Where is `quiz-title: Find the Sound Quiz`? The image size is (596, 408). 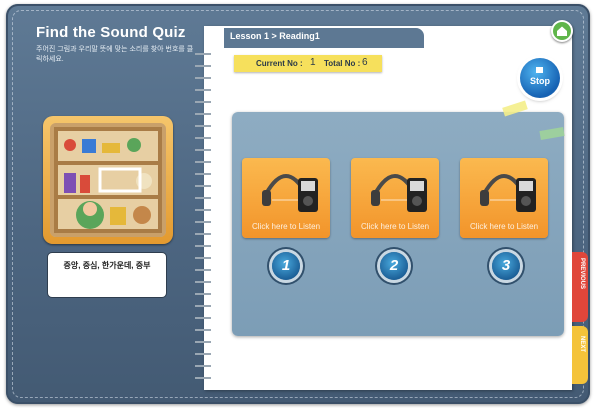 quiz-title: Find the Sound Quiz is located at coordinates (111, 32).